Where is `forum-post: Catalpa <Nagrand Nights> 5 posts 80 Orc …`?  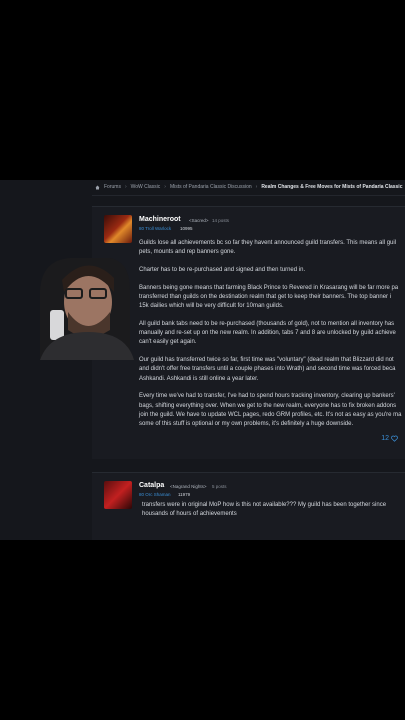 forum-post: Catalpa <Nagrand Nights> 5 posts 80 Orc … is located at coordinates (248, 506).